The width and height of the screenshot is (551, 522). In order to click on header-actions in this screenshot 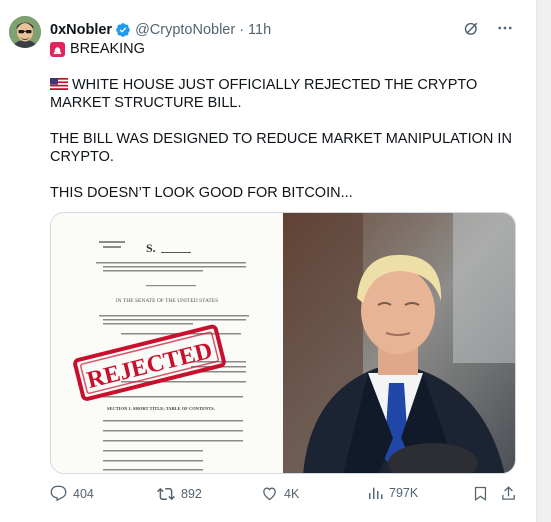, I will do `click(488, 30)`.